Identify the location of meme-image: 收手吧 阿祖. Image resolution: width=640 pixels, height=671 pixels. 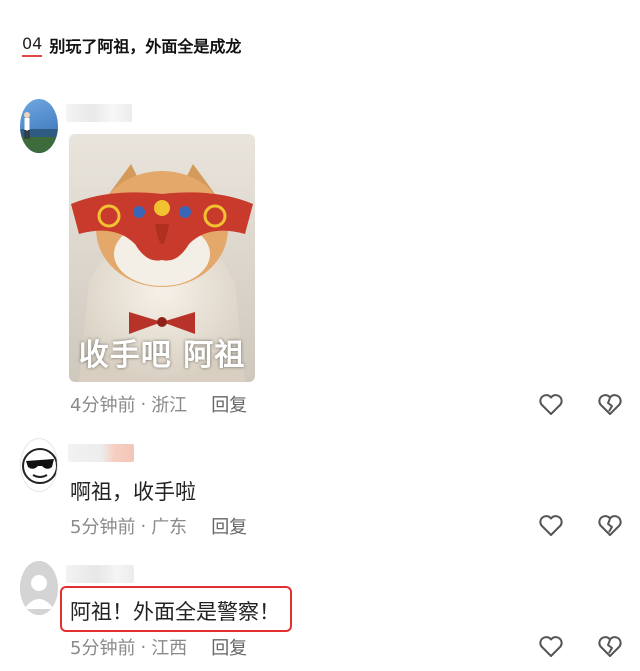
(162, 258).